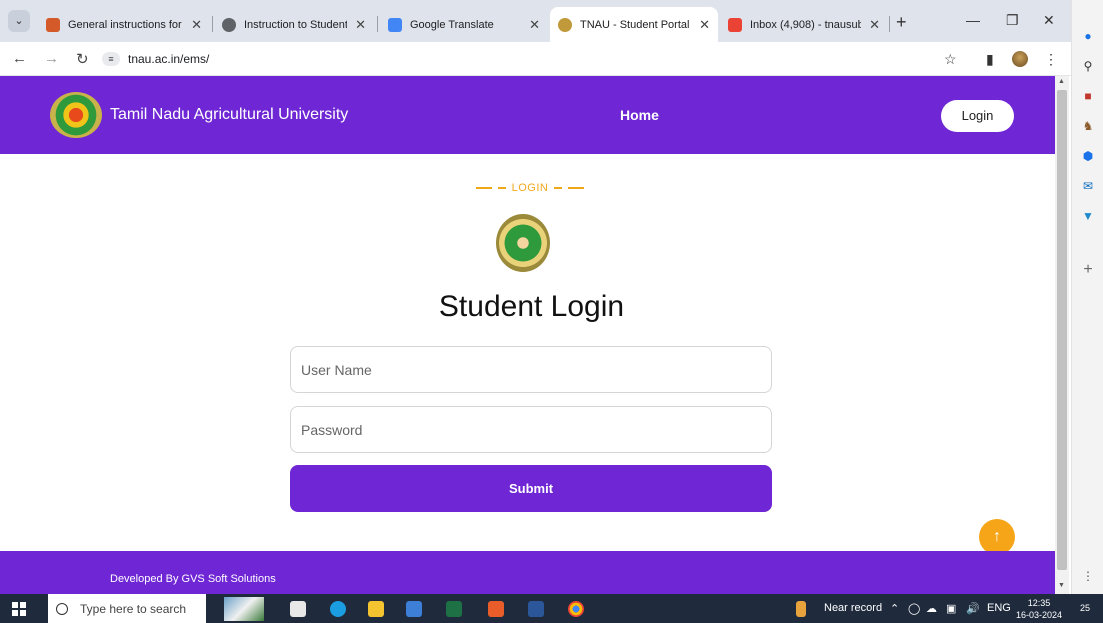  What do you see at coordinates (914, 608) in the screenshot?
I see `meet-now-icon: ◯` at bounding box center [914, 608].